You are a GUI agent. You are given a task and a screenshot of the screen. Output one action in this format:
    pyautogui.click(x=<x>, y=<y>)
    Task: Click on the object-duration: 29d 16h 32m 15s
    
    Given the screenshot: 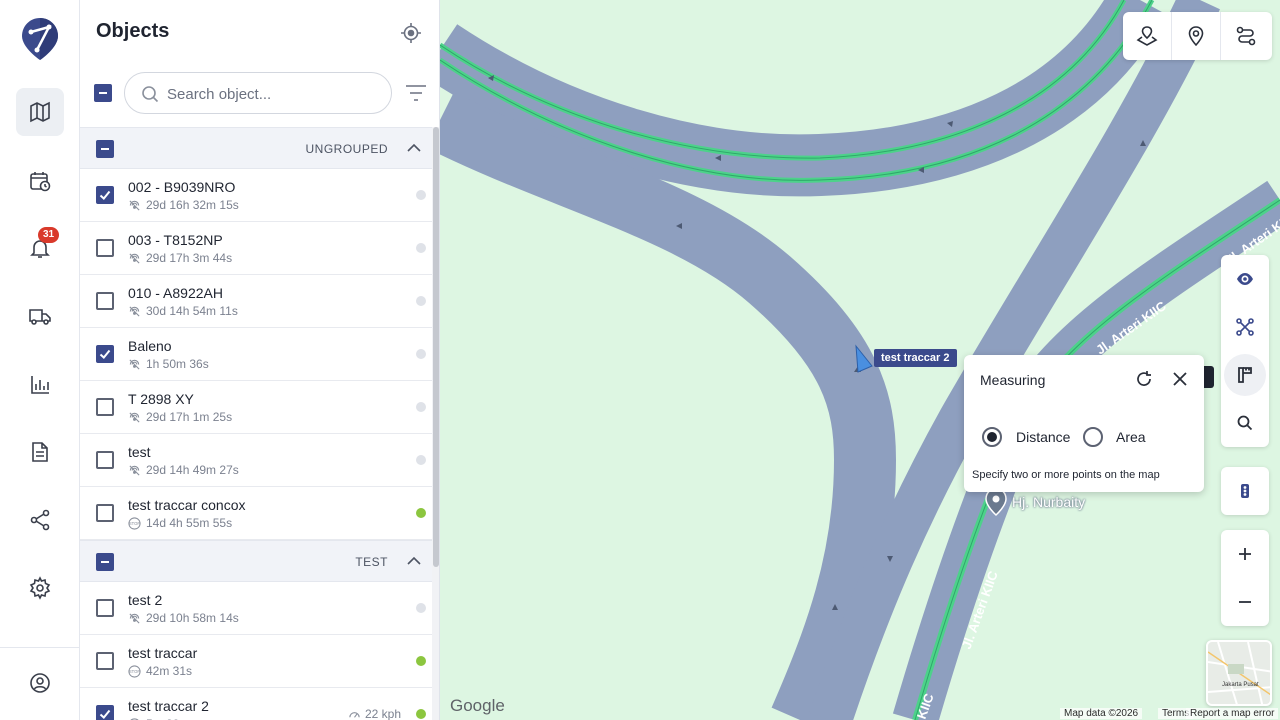 What is the action you would take?
    pyautogui.click(x=192, y=205)
    